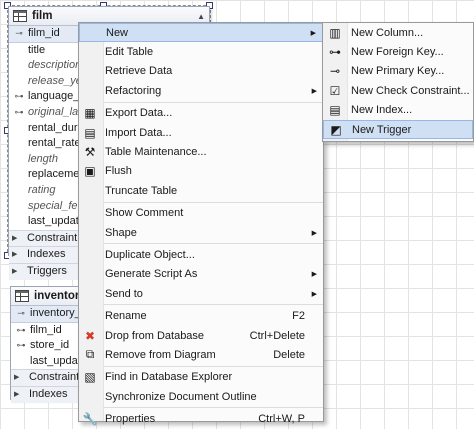  What do you see at coordinates (201, 71) in the screenshot?
I see `menu-item-retrieve-data: Retrieve Data` at bounding box center [201, 71].